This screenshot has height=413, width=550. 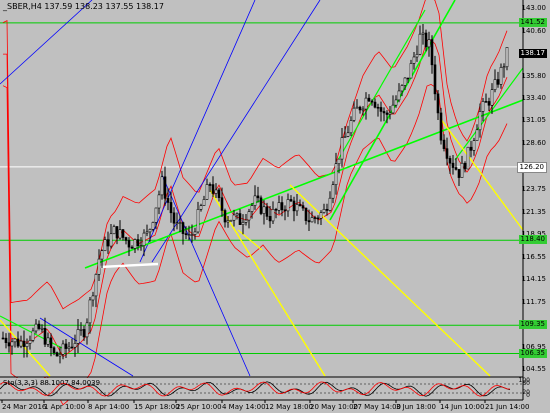 What do you see at coordinates (65, 407) in the screenshot?
I see `time-tick-label: 1 Apr 10:00` at bounding box center [65, 407].